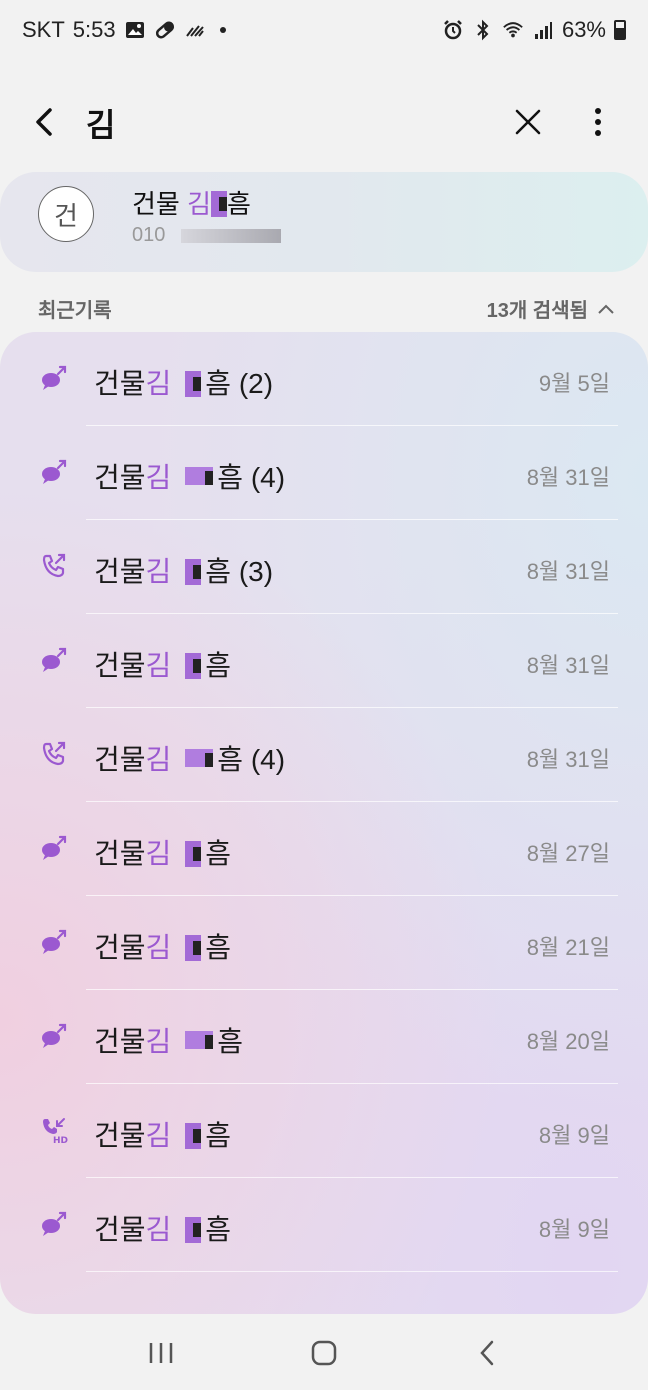 This screenshot has height=1390, width=648. Describe the element at coordinates (239, 204) in the screenshot. I see `contact-name-suffix: 흠` at that location.